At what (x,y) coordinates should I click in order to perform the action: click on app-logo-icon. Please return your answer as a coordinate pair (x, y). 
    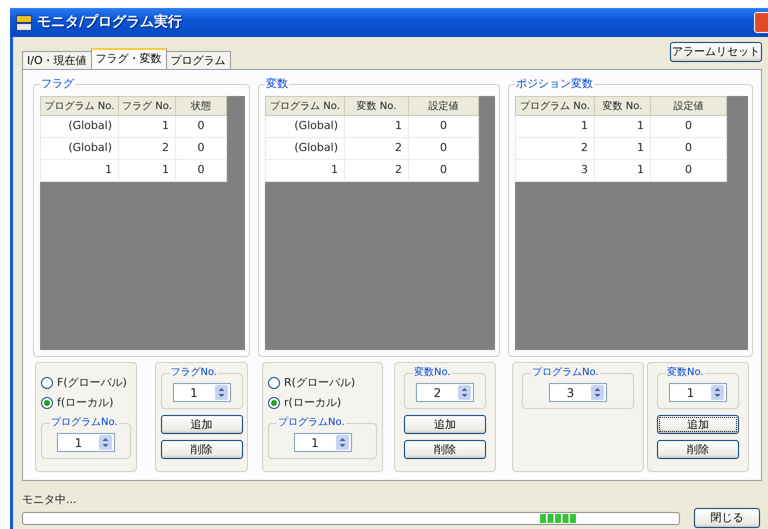
    Looking at the image, I should click on (24, 22).